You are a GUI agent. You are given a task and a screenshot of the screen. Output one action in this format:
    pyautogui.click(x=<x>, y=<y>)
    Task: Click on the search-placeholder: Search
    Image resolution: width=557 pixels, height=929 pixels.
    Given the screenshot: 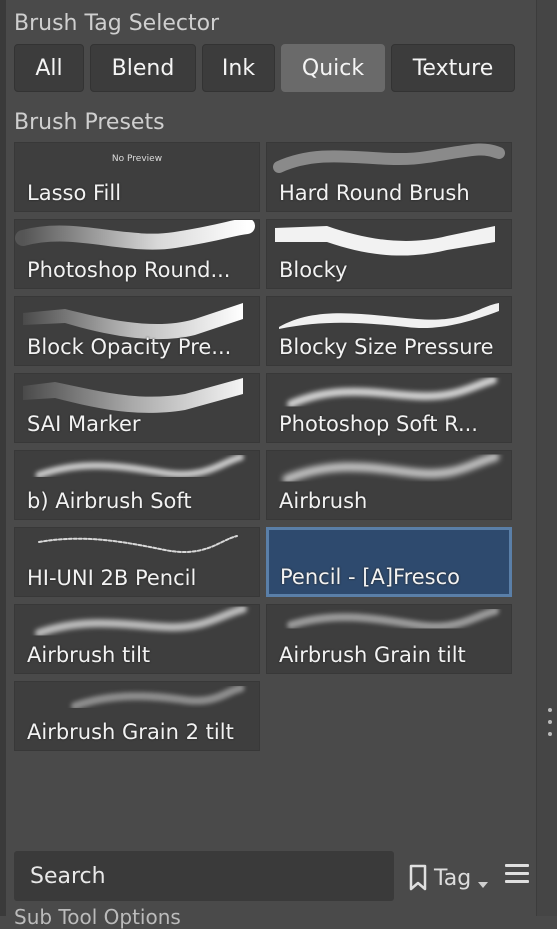 What is the action you would take?
    pyautogui.click(x=68, y=876)
    